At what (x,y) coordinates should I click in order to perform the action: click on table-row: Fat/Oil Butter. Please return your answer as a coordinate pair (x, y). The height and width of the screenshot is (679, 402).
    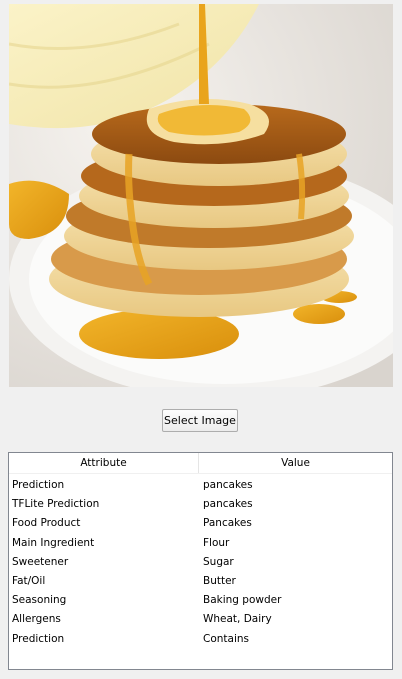
    Looking at the image, I should click on (200, 581).